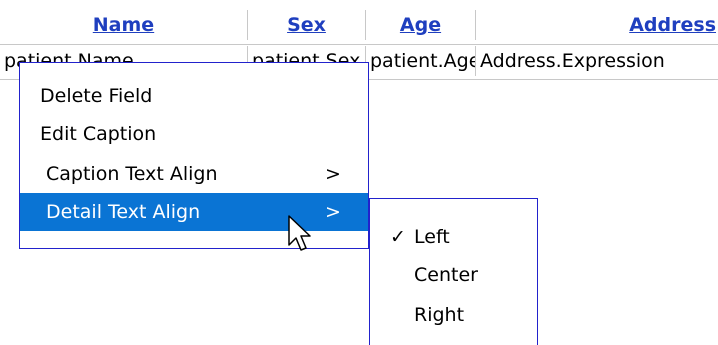 This screenshot has height=345, width=718. Describe the element at coordinates (432, 237) in the screenshot. I see `submenu-item-label: Left` at that location.